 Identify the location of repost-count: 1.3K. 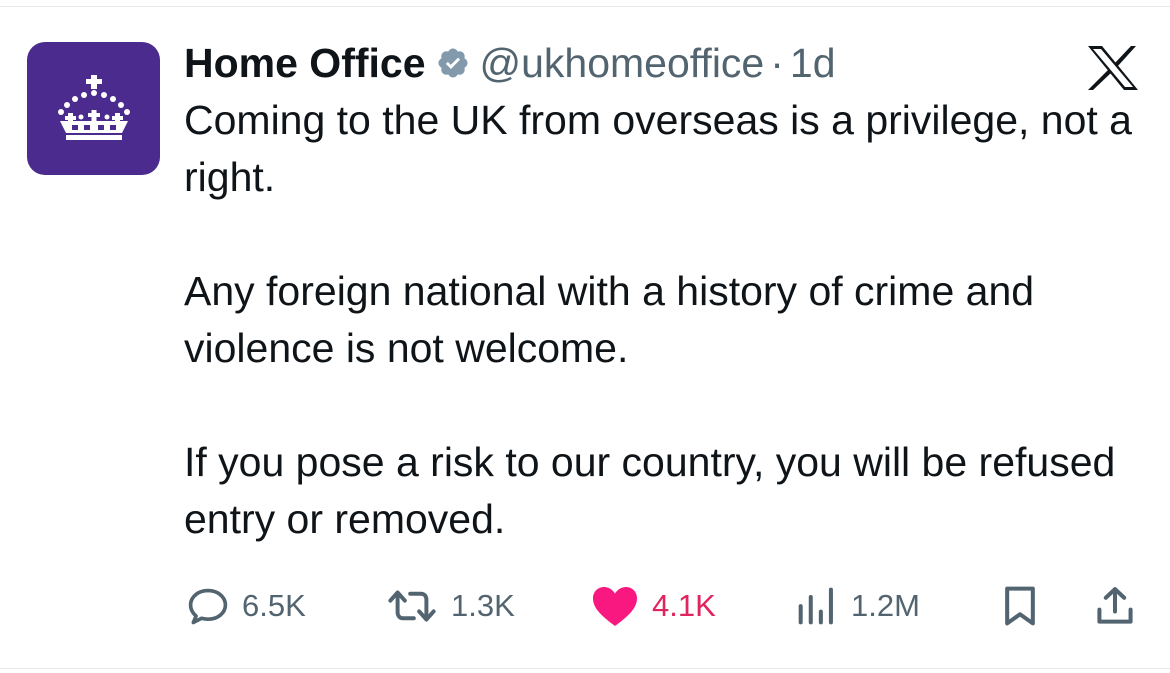
(483, 605).